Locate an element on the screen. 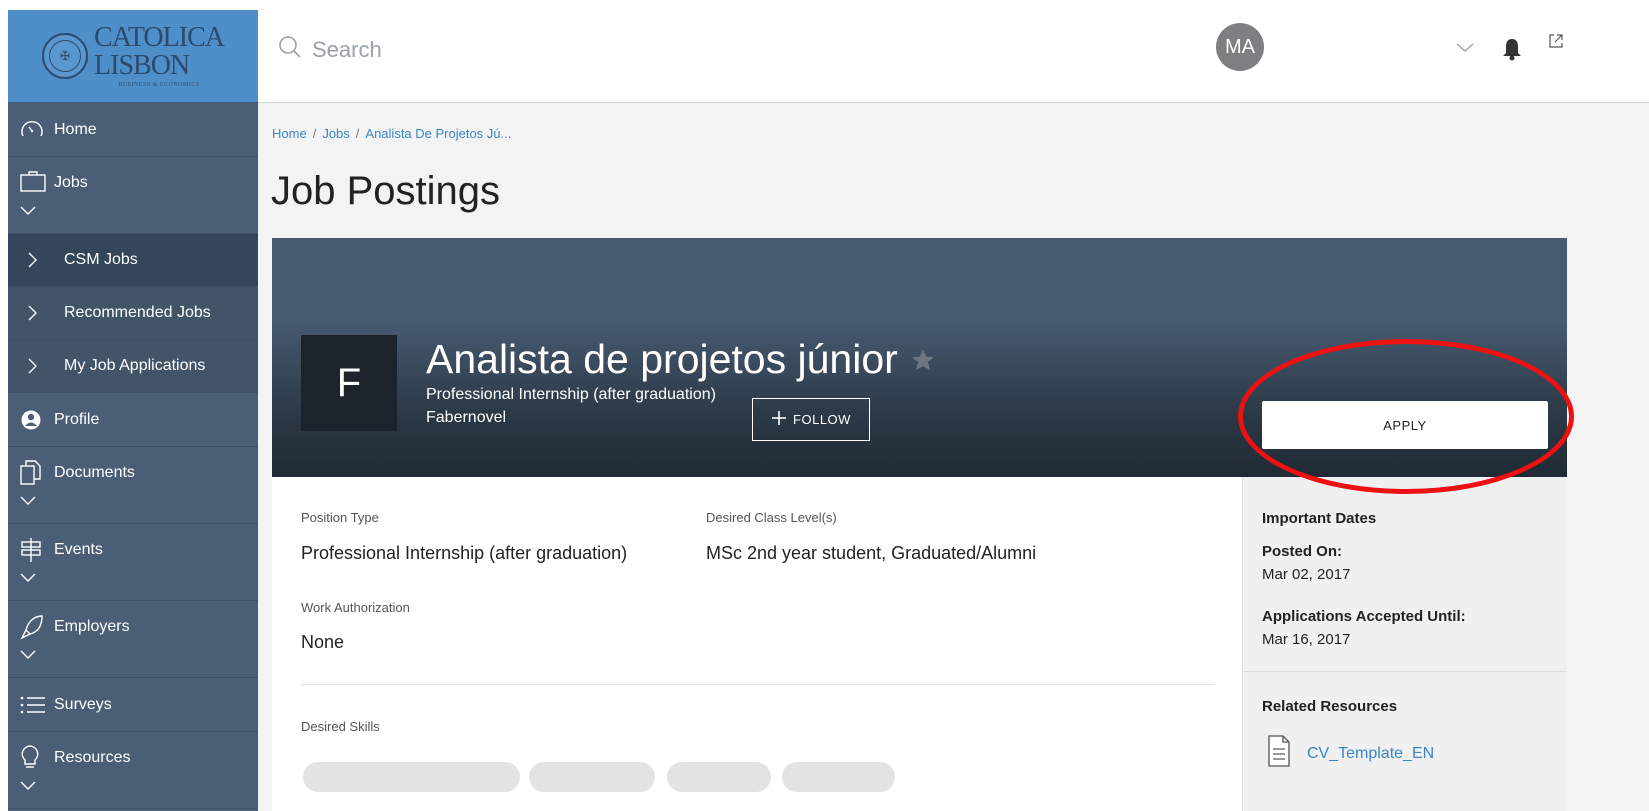 Image resolution: width=1649 pixels, height=811 pixels. follow-button-label: FOLLOW is located at coordinates (822, 419).